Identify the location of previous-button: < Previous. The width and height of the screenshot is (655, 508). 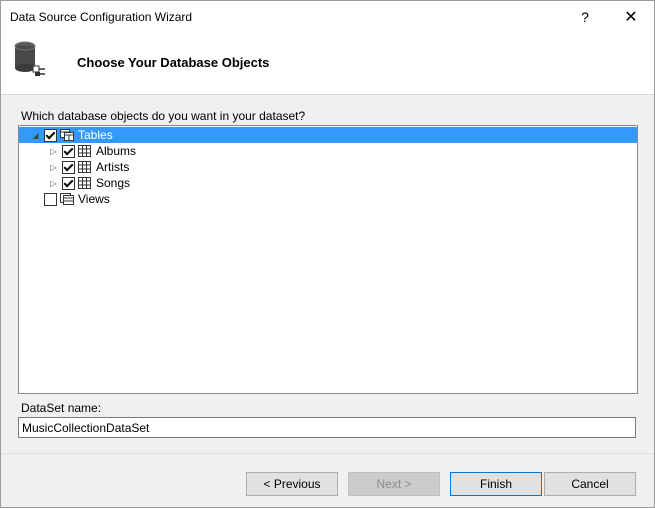
(292, 484).